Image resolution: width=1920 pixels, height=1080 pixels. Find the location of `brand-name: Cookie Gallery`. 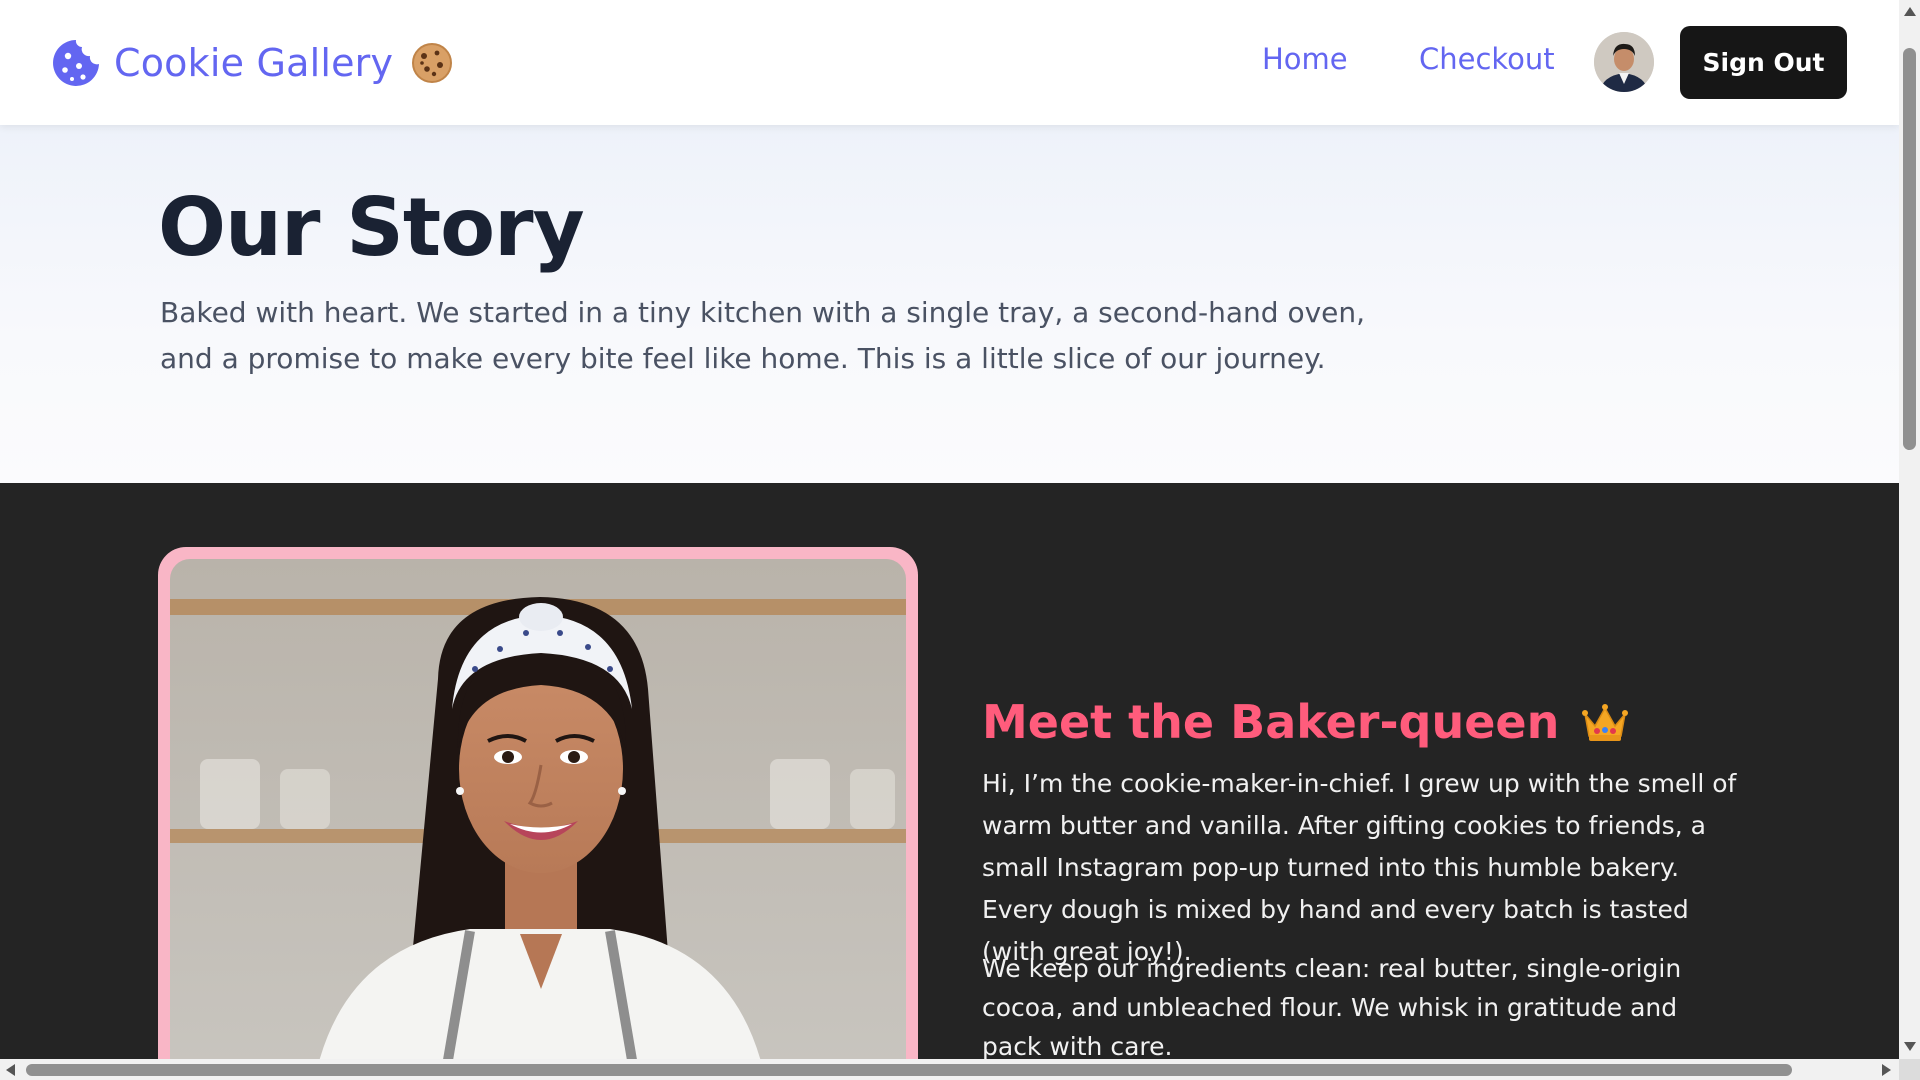

brand-name: Cookie Gallery is located at coordinates (254, 63).